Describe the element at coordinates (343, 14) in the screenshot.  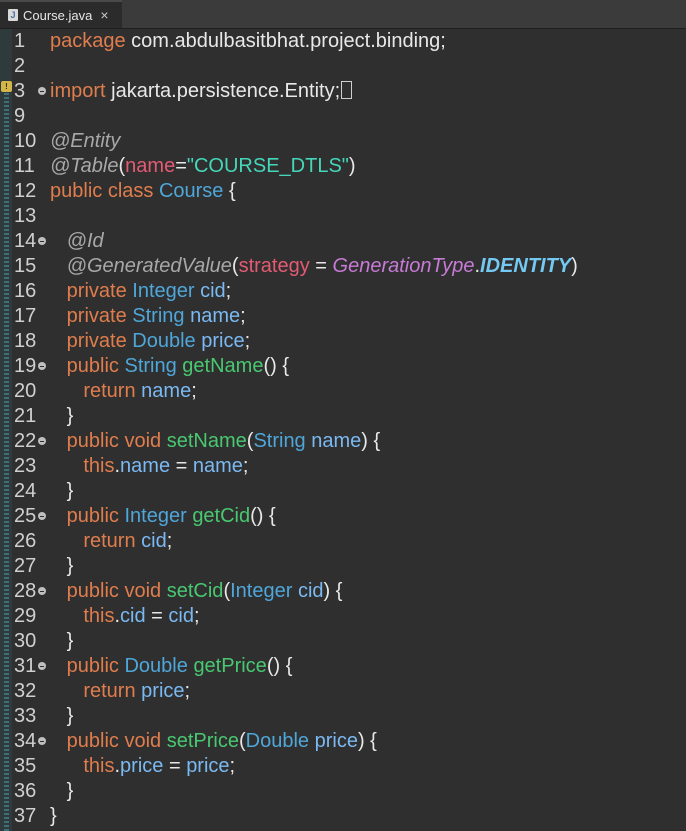
I see `editor-tab-bar: J Course.java ×` at that location.